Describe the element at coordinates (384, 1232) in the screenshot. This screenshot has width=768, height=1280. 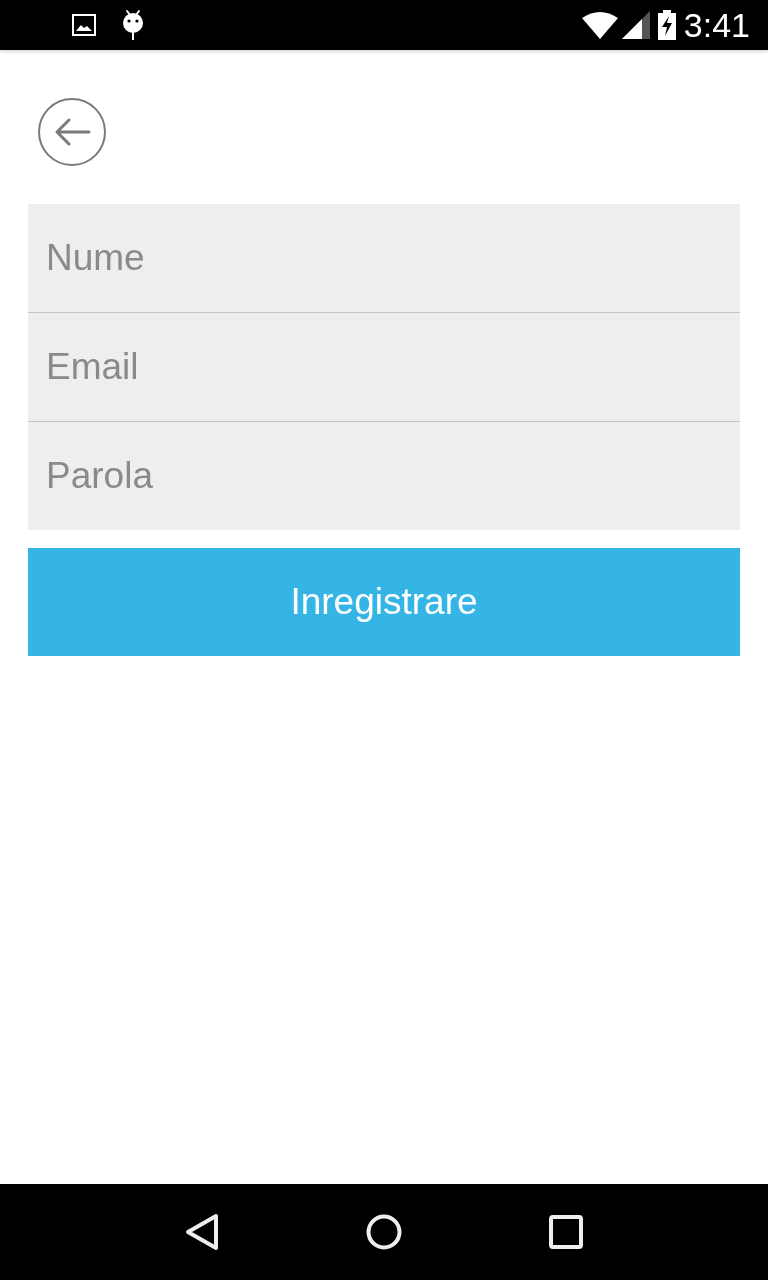
I see `home-icon` at that location.